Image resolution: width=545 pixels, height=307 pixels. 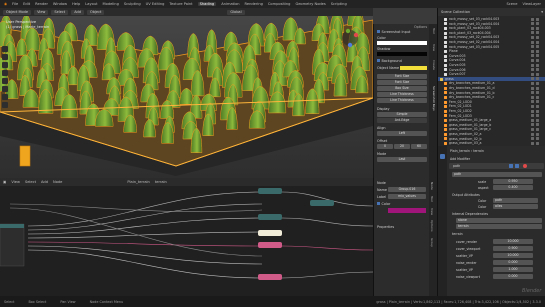 What do you see at coordinates (511, 4) in the screenshot?
I see `scene-selector: Scene` at bounding box center [511, 4].